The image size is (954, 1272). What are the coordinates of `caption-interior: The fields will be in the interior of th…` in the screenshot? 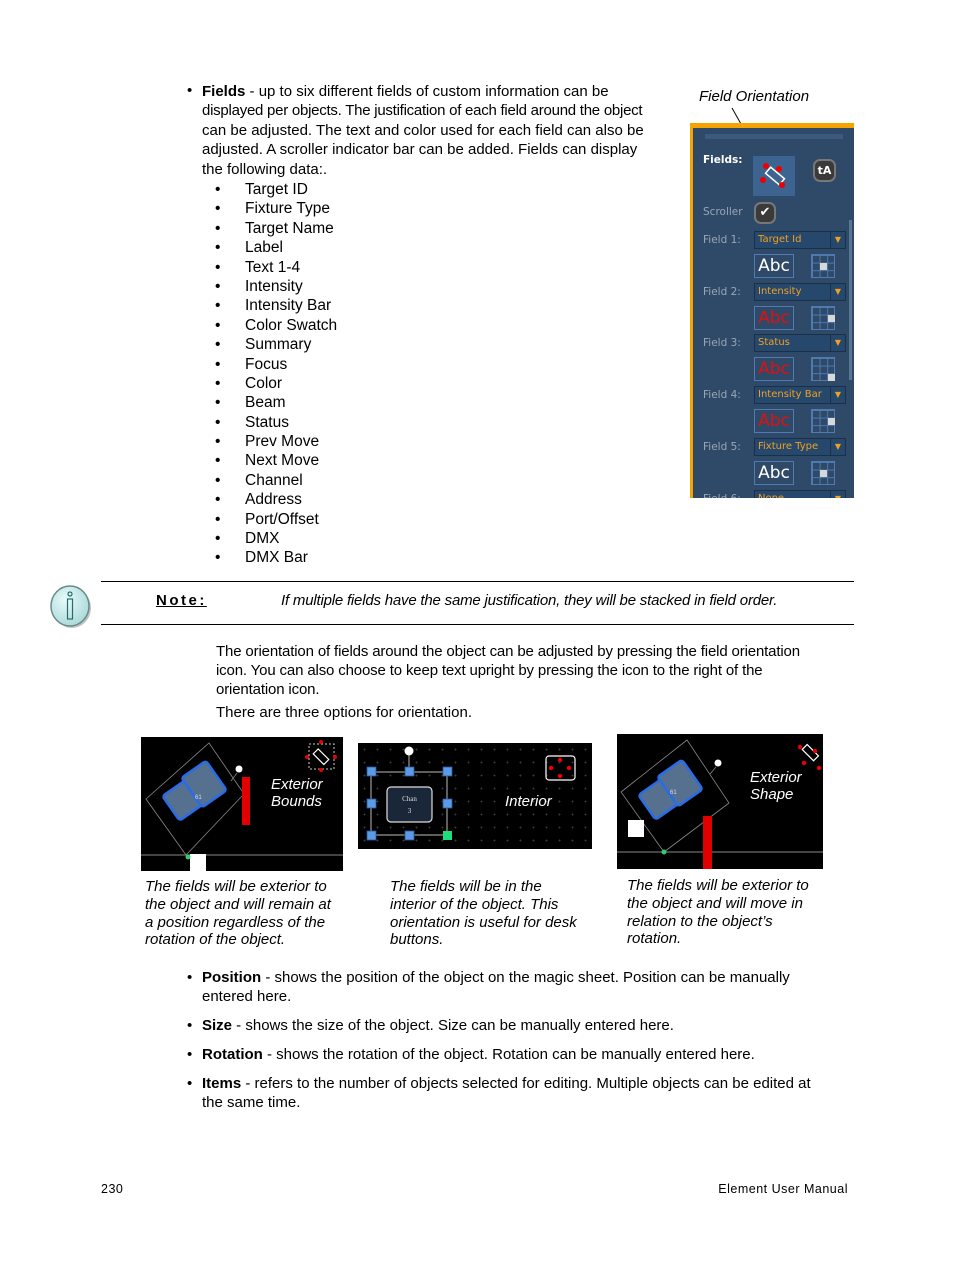 It's located at (483, 913).